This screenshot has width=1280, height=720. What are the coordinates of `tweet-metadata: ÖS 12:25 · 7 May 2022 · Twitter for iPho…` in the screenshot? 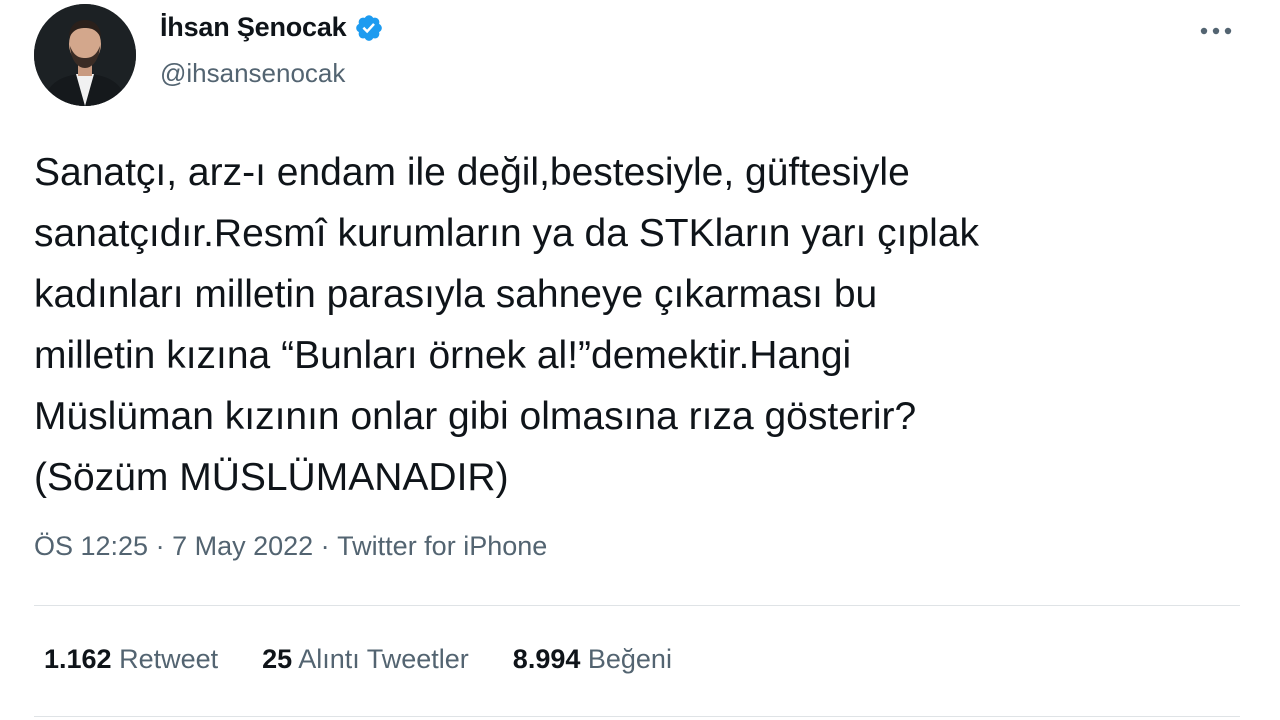 It's located at (290, 546).